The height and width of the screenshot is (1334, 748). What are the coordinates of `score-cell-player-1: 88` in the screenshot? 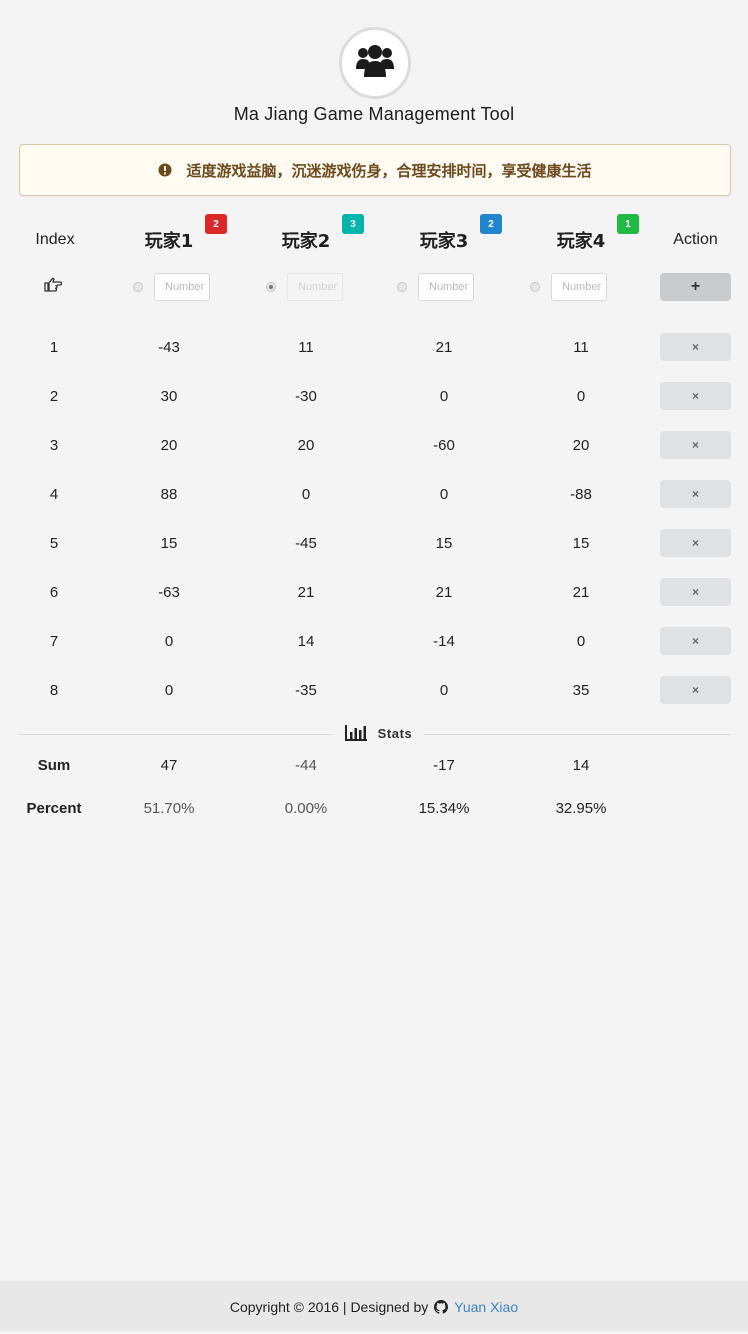 It's located at (169, 494).